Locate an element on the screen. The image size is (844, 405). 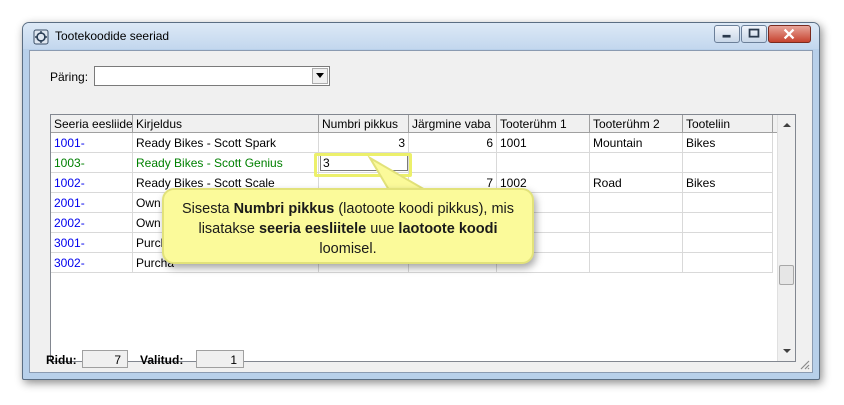
column-header-prefix: Seeria eesliide is located at coordinates (92, 124).